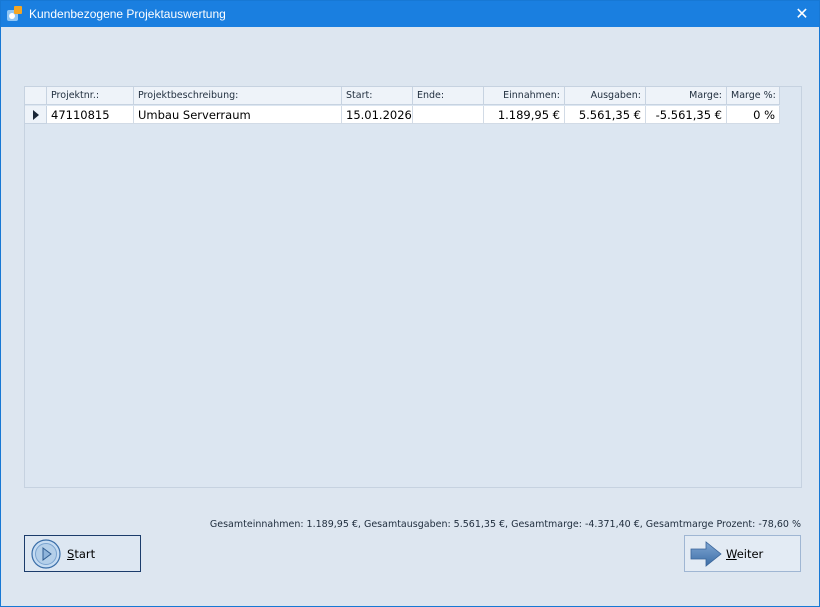 This screenshot has height=607, width=820. I want to click on cell-ausgaben: 5.561,35 €, so click(605, 115).